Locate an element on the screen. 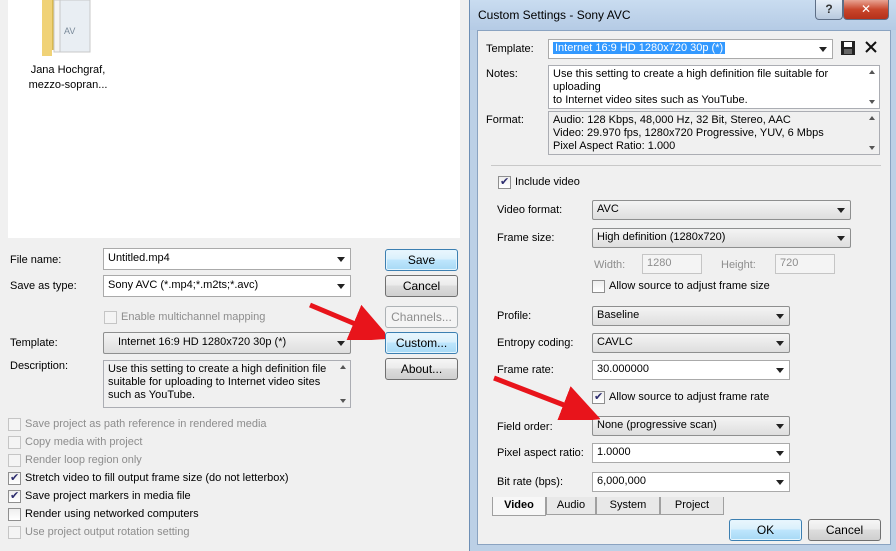 The image size is (896, 551). frame-size-label: Frame size: is located at coordinates (526, 238).